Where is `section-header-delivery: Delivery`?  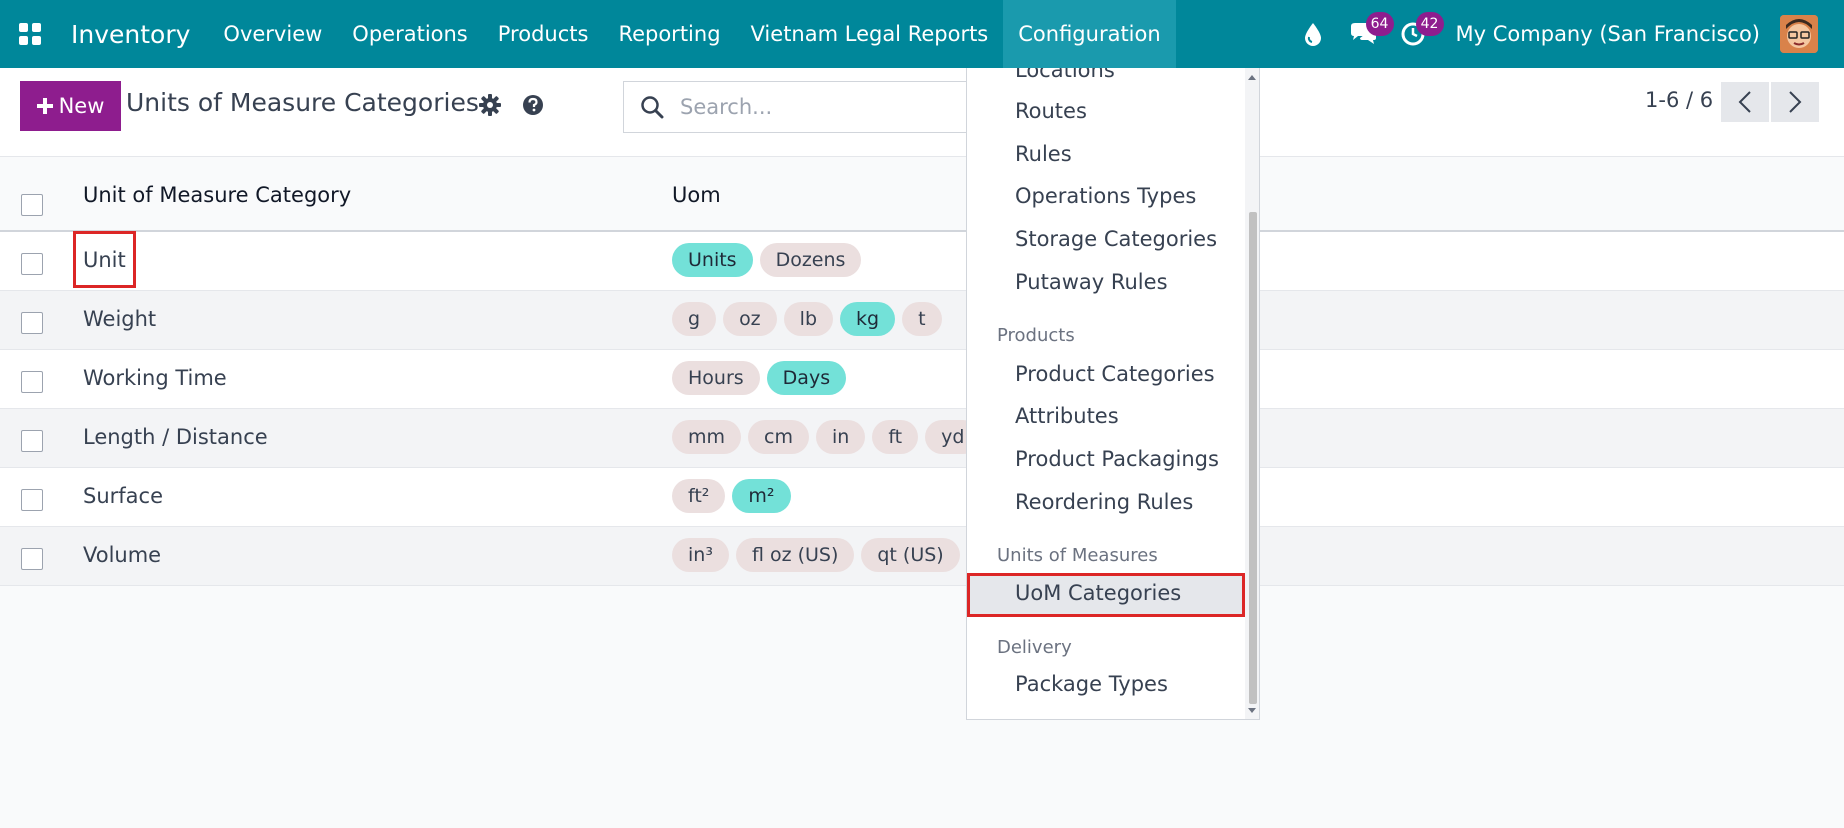
section-header-delivery: Delivery is located at coordinates (1034, 647).